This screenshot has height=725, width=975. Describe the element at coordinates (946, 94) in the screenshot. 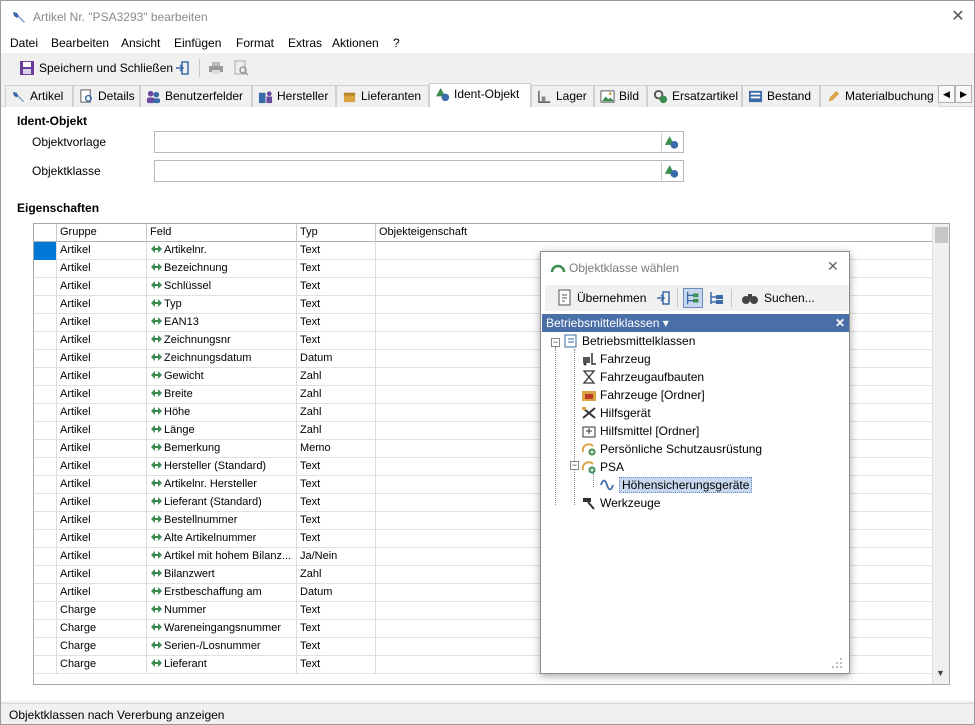

I see `tab-scroll-left-button: ◀` at that location.